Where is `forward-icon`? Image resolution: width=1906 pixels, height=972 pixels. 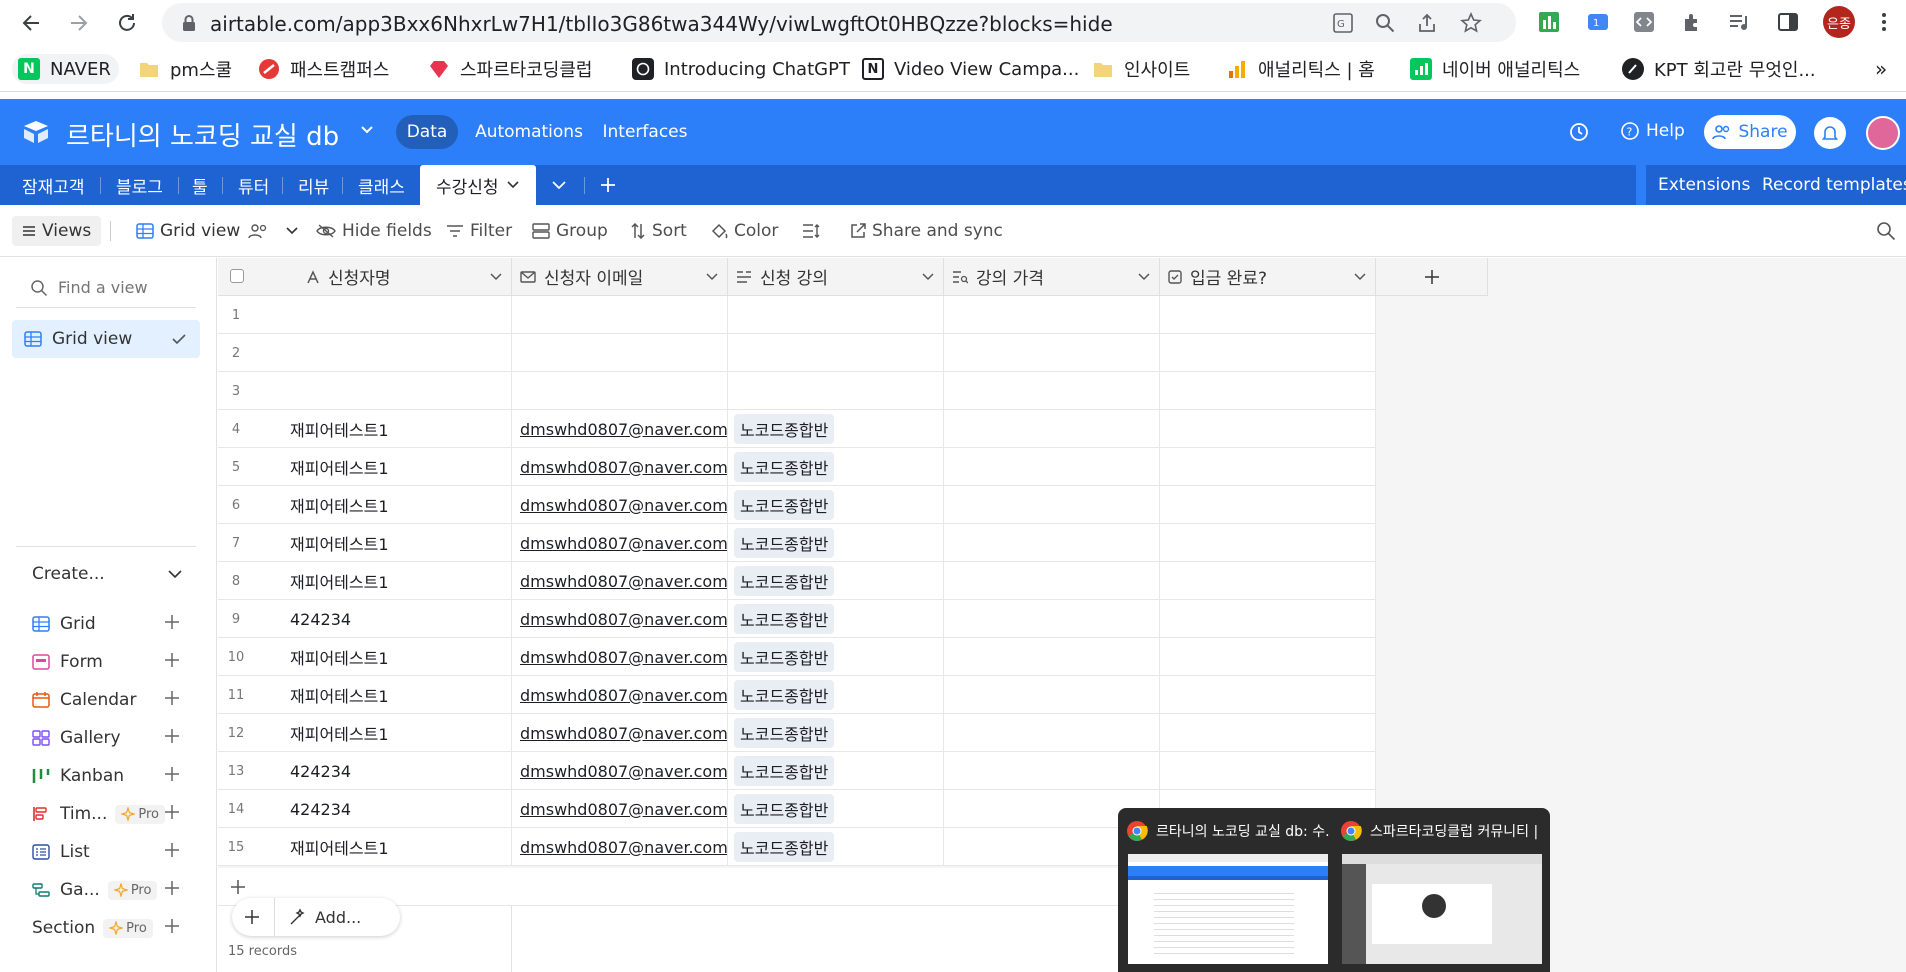
forward-icon is located at coordinates (79, 23).